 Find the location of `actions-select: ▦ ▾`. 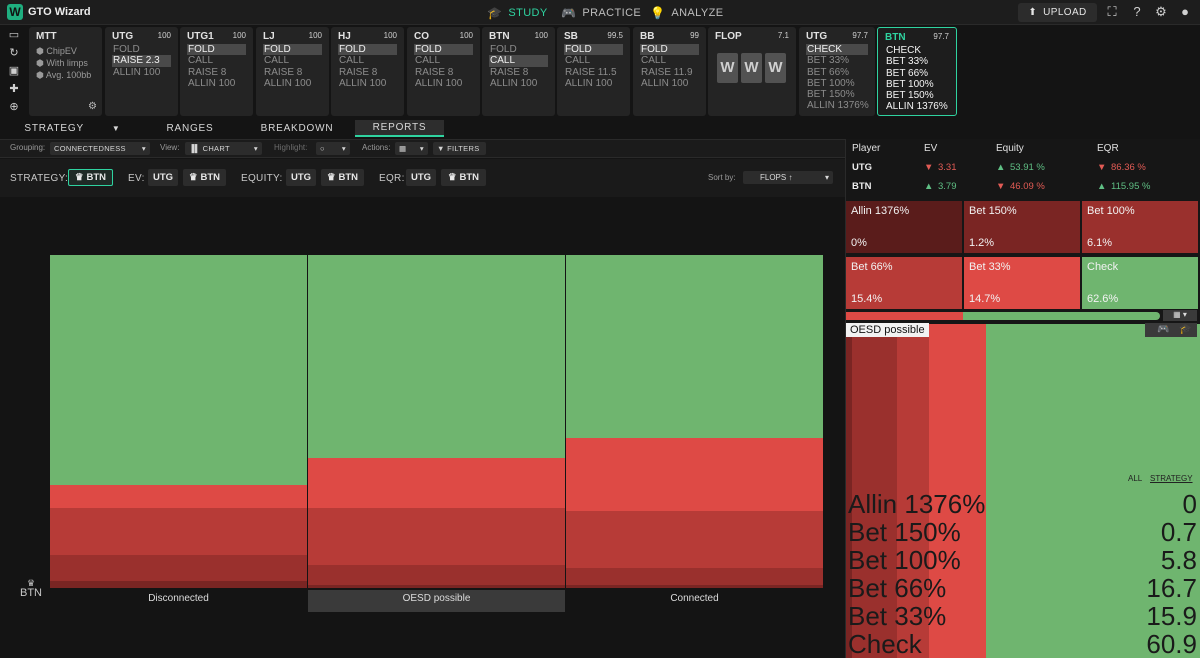

actions-select: ▦ ▾ is located at coordinates (411, 148).